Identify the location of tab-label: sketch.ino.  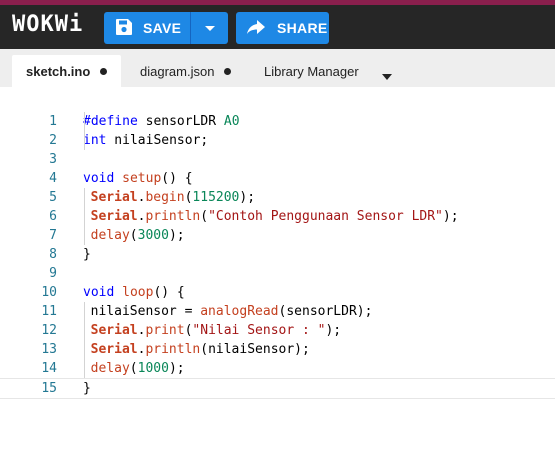
(58, 71).